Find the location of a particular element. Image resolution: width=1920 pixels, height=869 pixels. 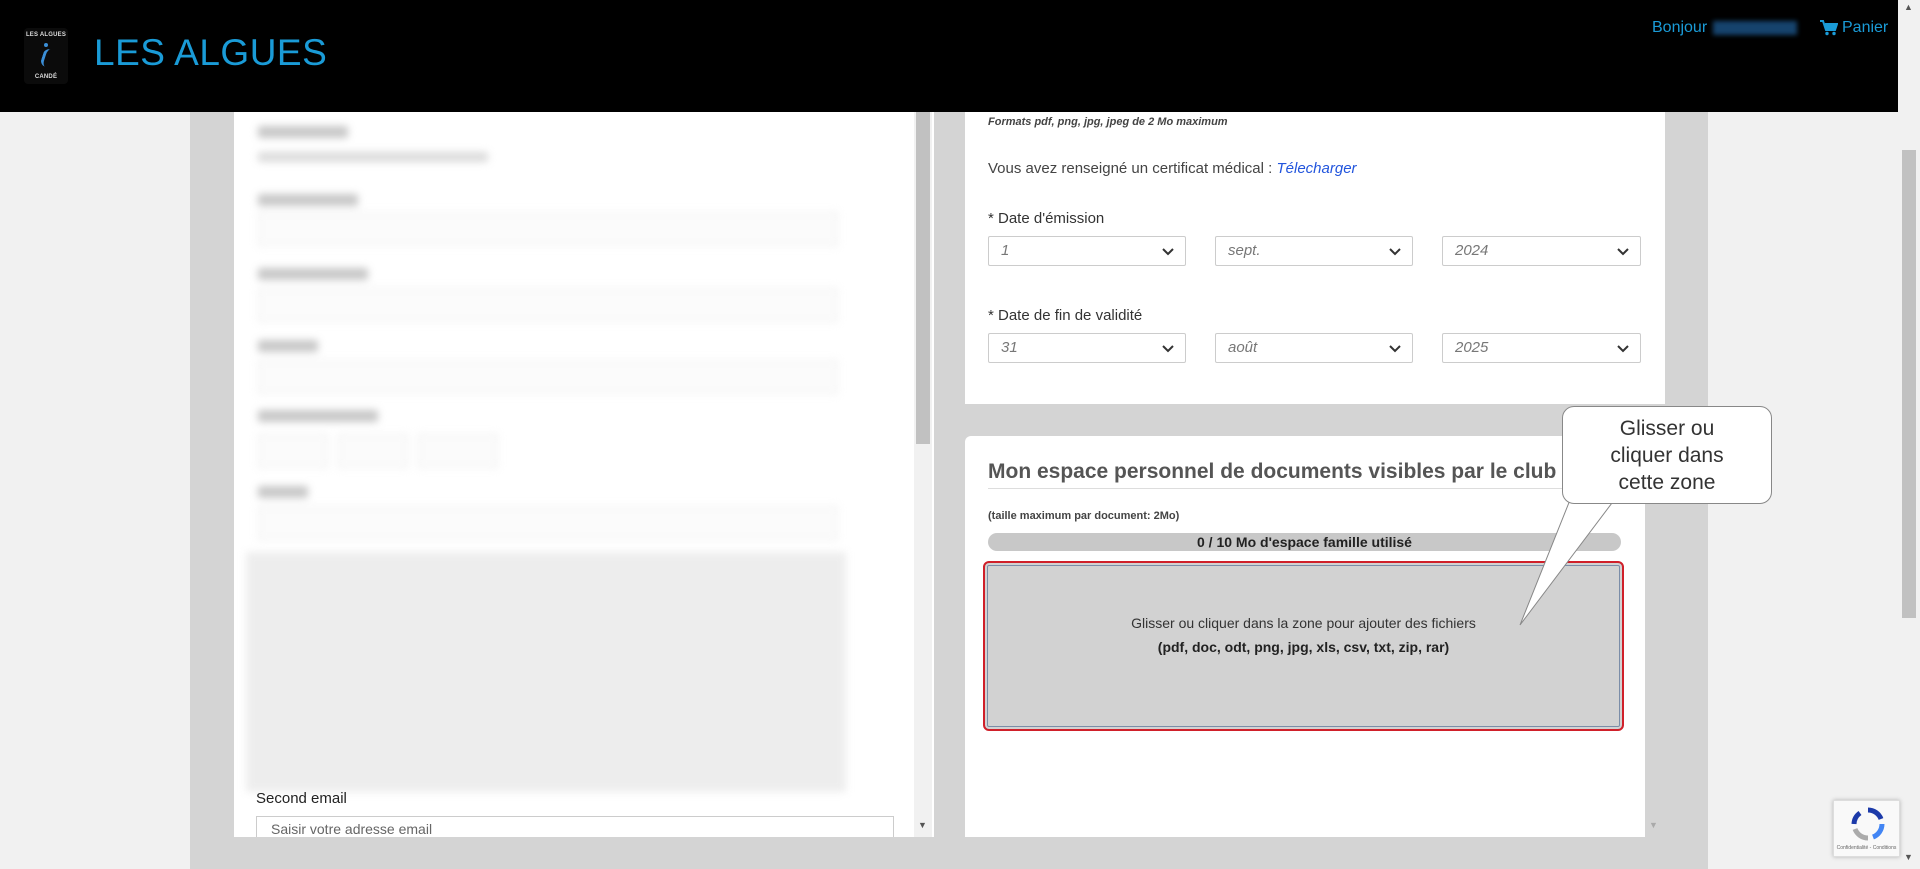

issue-month-select: sept. is located at coordinates (1314, 251).